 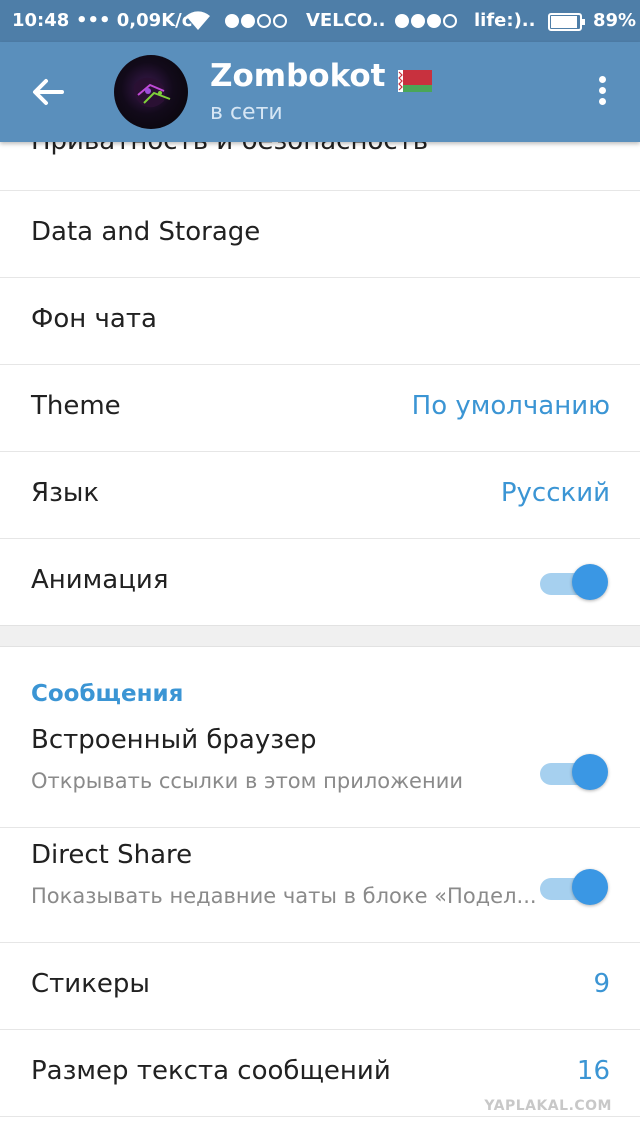 I want to click on language-value: Русский, so click(x=555, y=493).